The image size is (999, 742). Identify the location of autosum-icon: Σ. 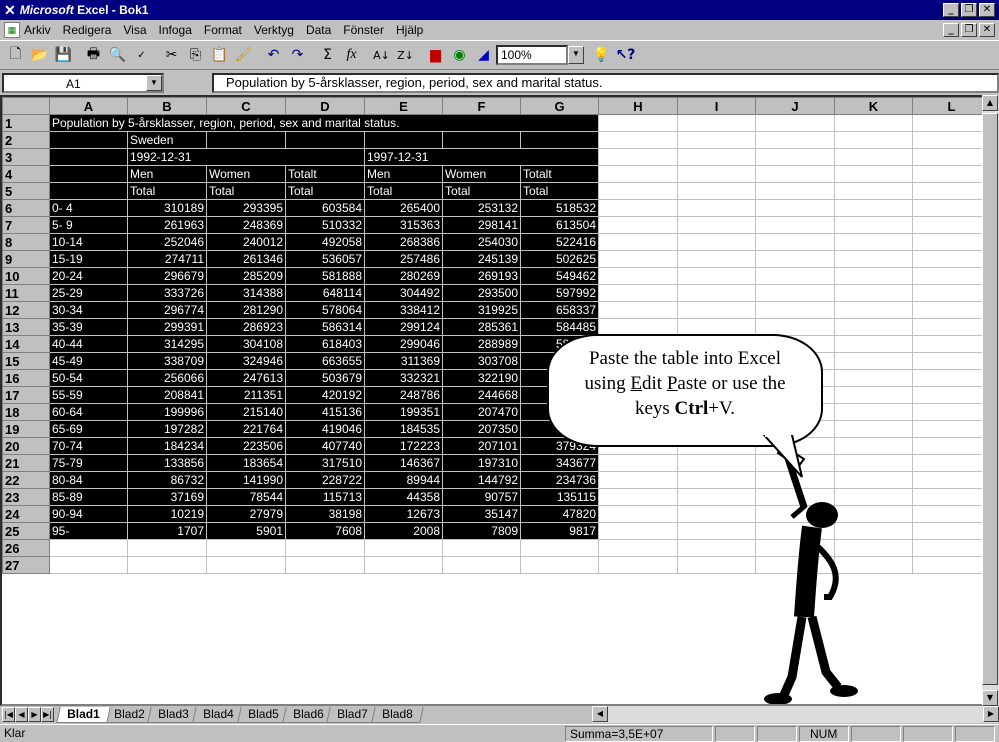
(327, 55).